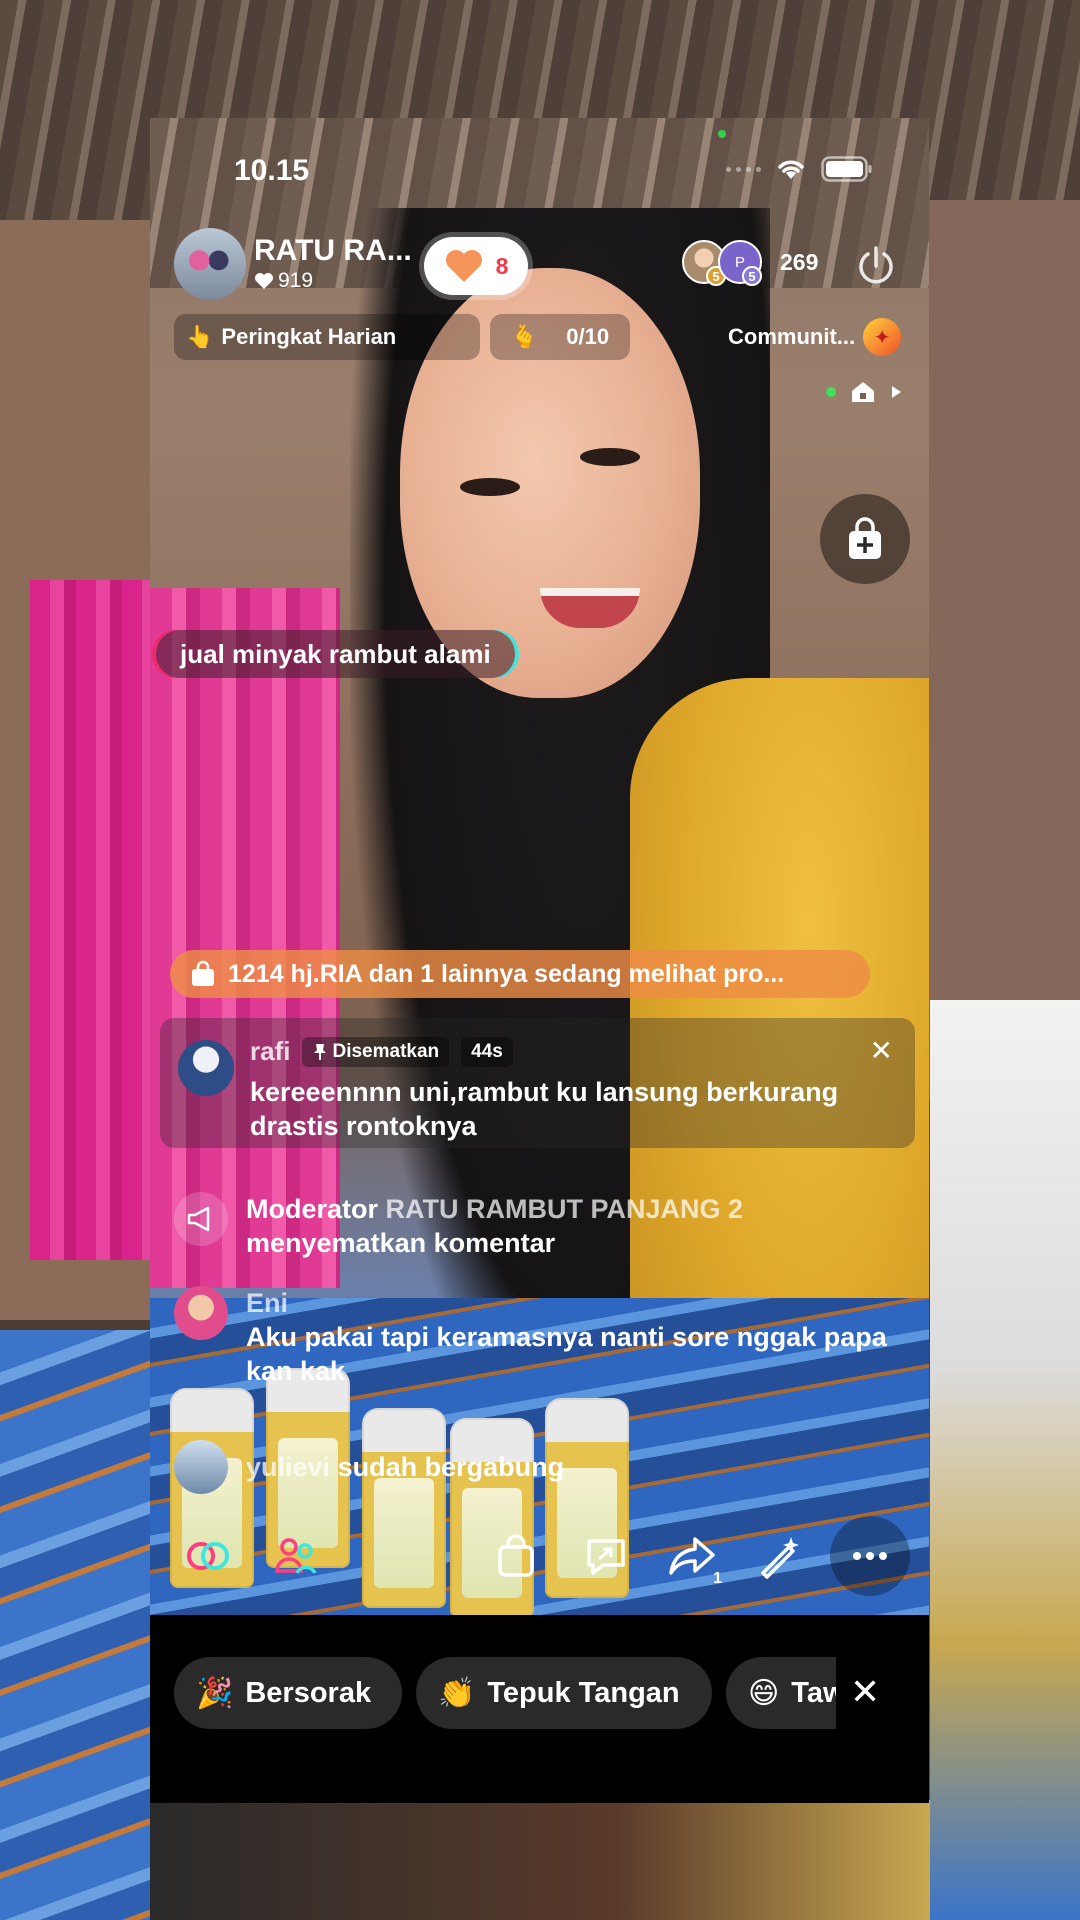 Image resolution: width=1080 pixels, height=1920 pixels. What do you see at coordinates (588, 336) in the screenshot?
I see `goal-progress: 0/10` at bounding box center [588, 336].